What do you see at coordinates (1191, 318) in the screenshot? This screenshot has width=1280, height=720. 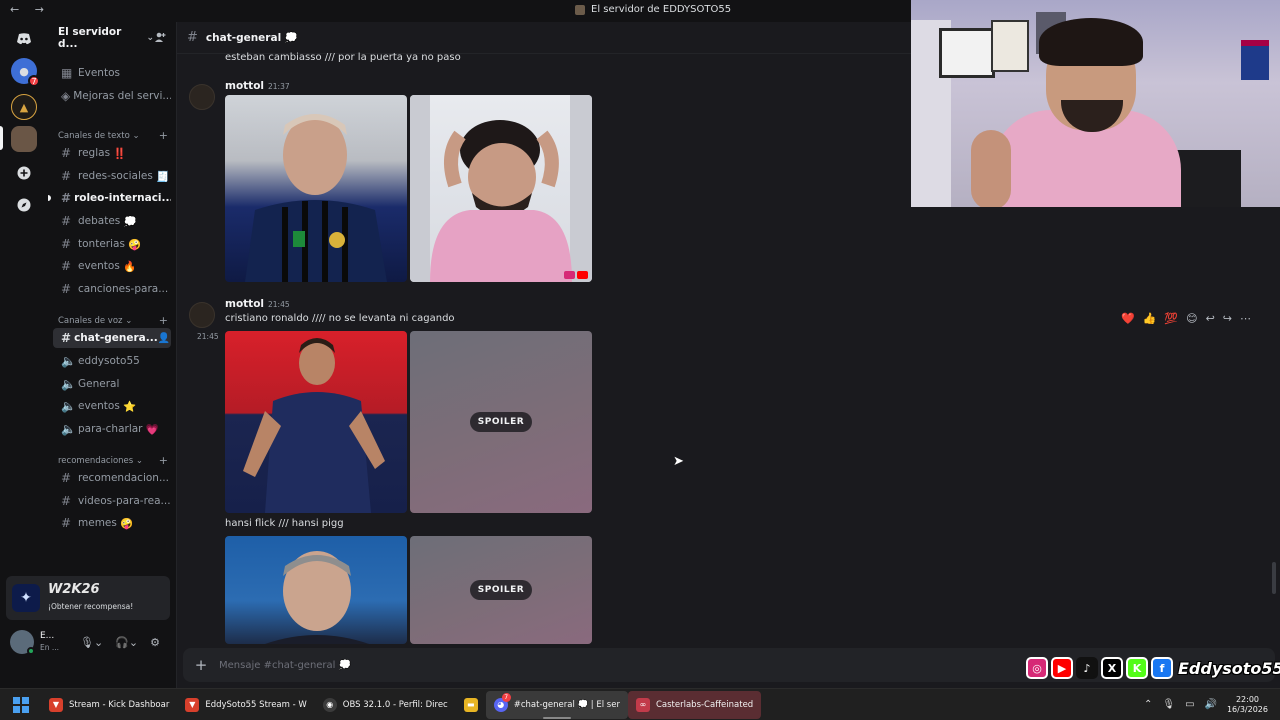 I see `add-reaction-icon: 😊` at bounding box center [1191, 318].